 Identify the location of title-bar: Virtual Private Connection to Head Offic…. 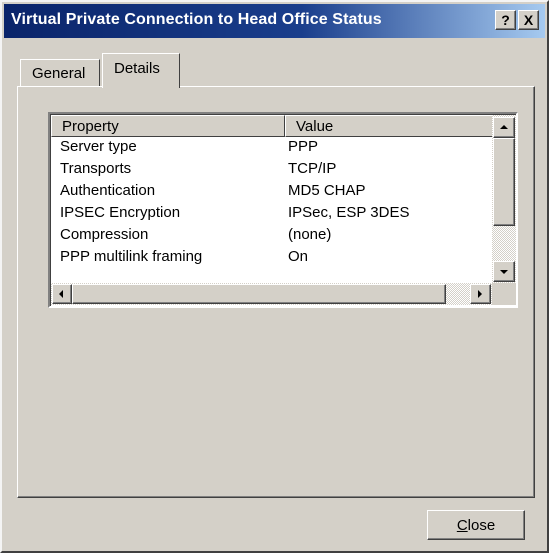
(274, 21).